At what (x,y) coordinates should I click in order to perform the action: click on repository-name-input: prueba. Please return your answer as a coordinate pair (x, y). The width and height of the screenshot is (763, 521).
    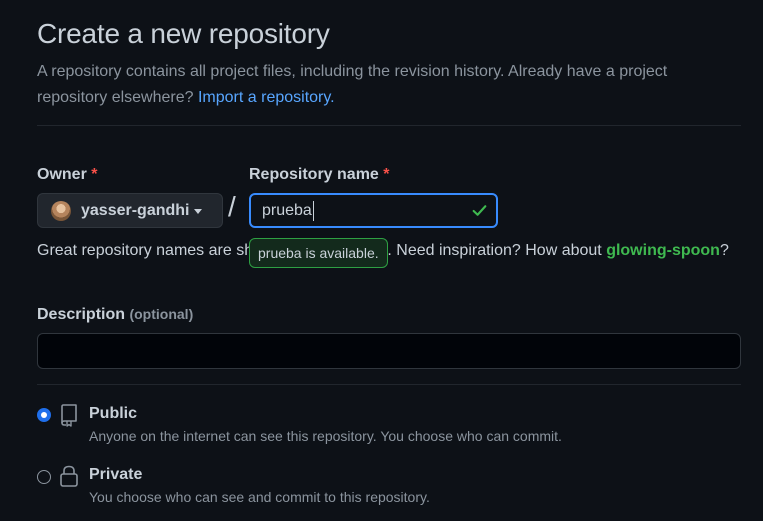
    Looking at the image, I should click on (373, 210).